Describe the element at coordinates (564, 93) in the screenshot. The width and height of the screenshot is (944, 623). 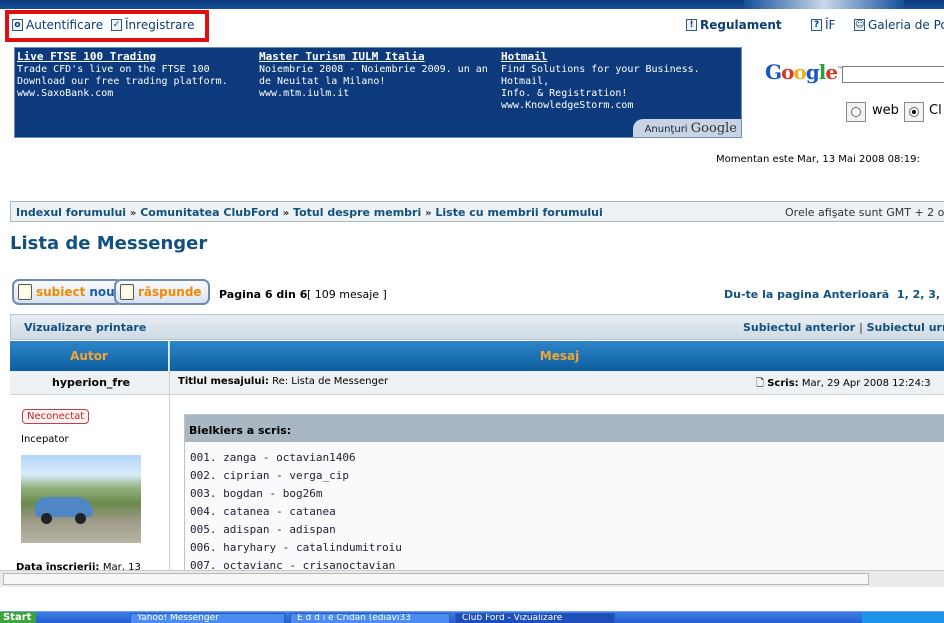
I see `ad-text: Info. & Registration!` at that location.